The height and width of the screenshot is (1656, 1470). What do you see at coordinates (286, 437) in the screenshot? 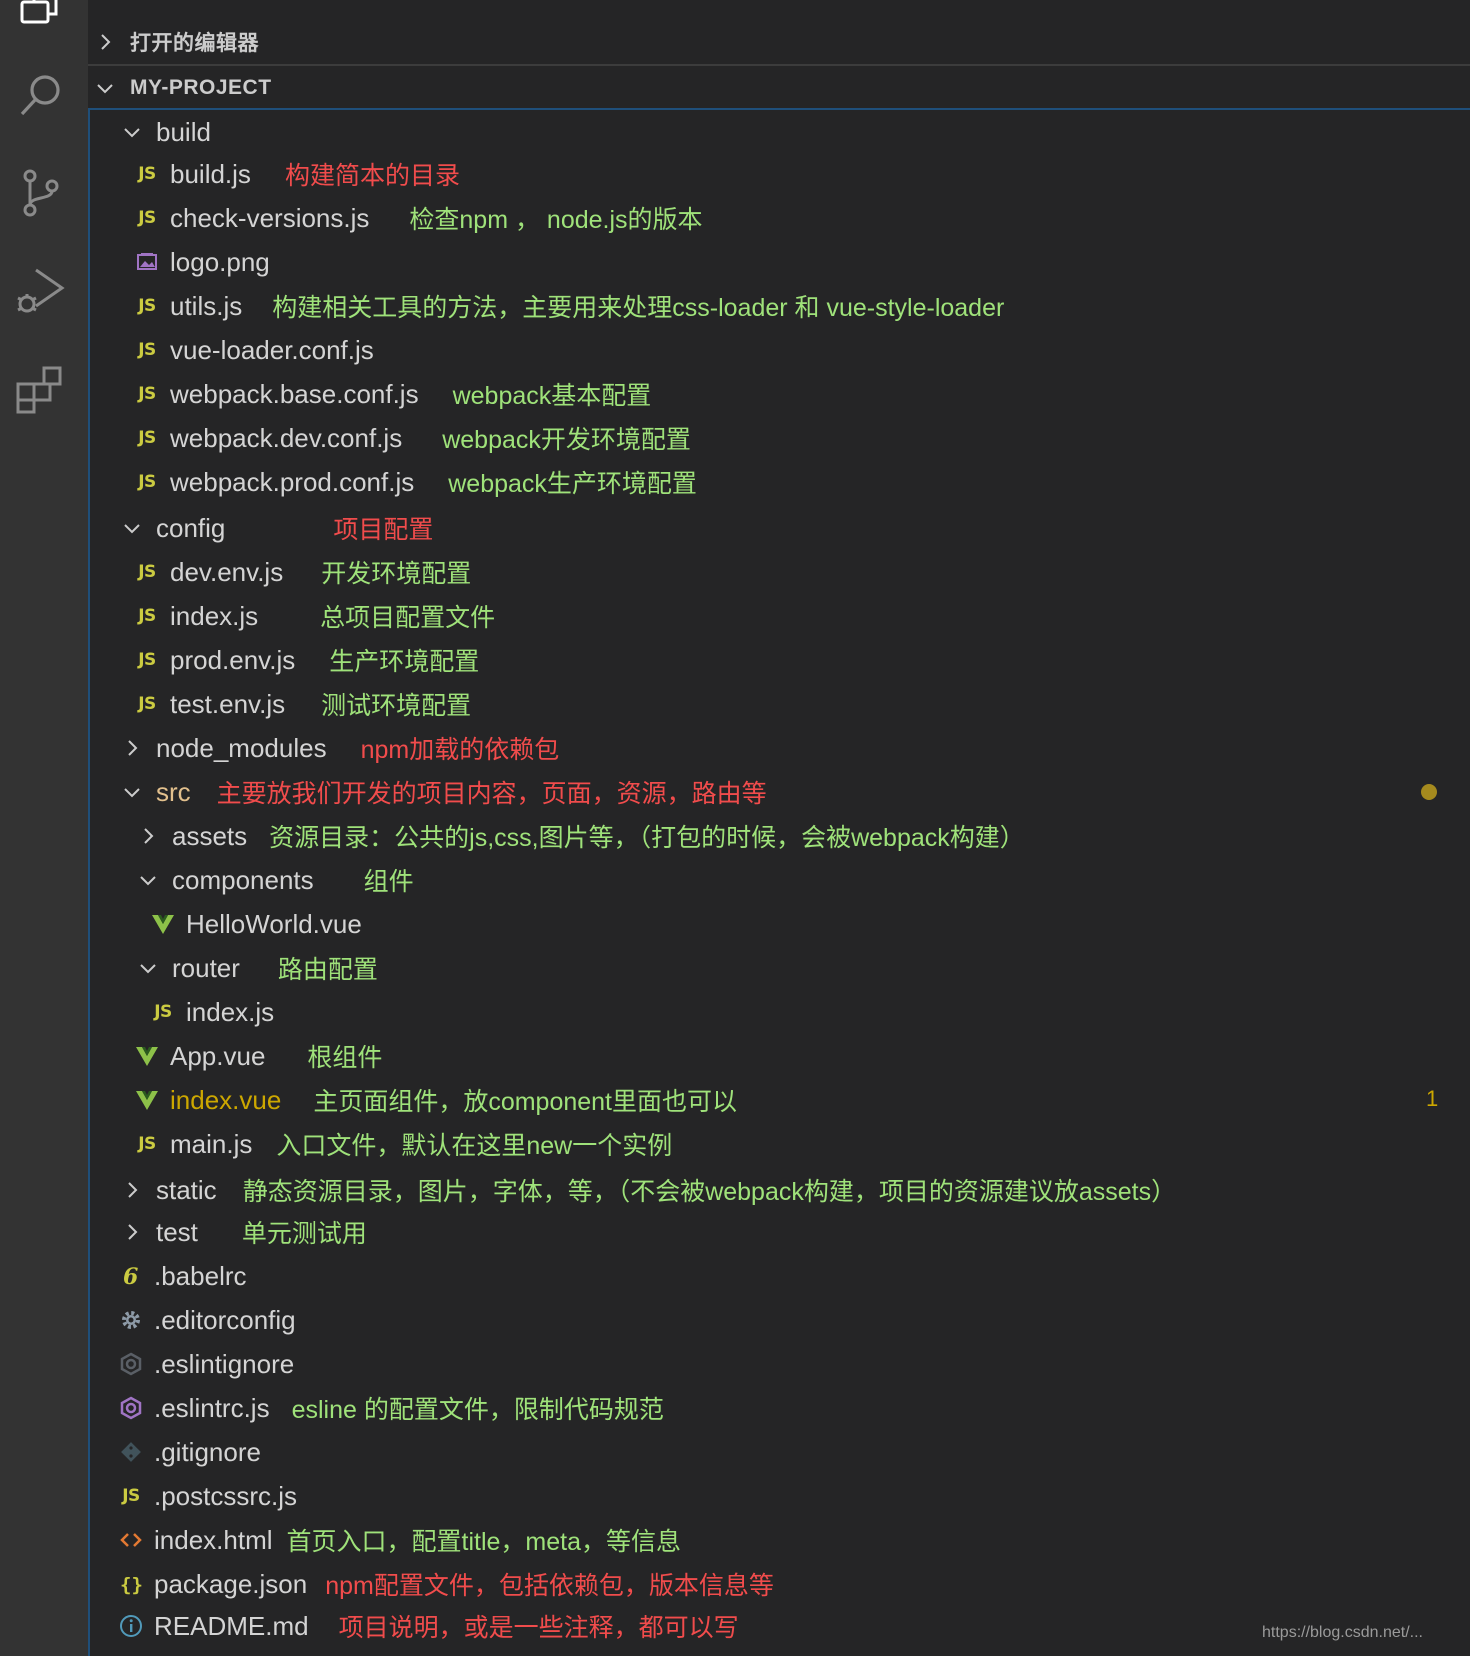
I see `file-name: webpack.dev.conf.js` at bounding box center [286, 437].